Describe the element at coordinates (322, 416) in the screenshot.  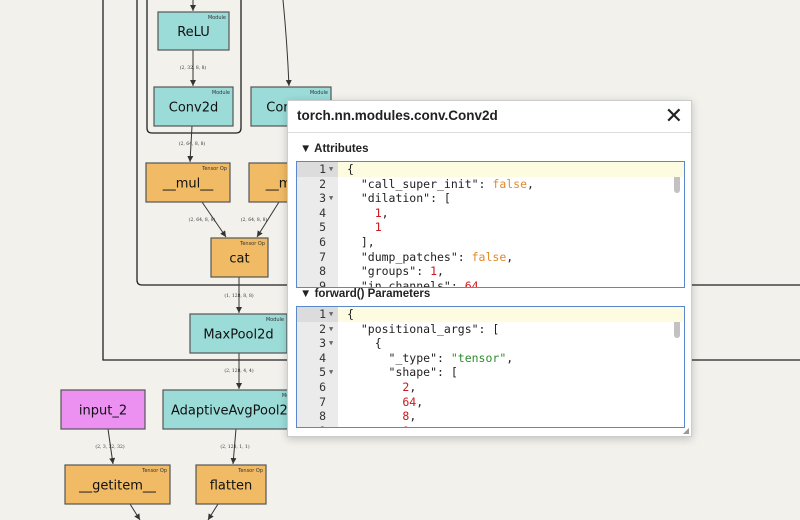
I see `line-number: 8` at that location.